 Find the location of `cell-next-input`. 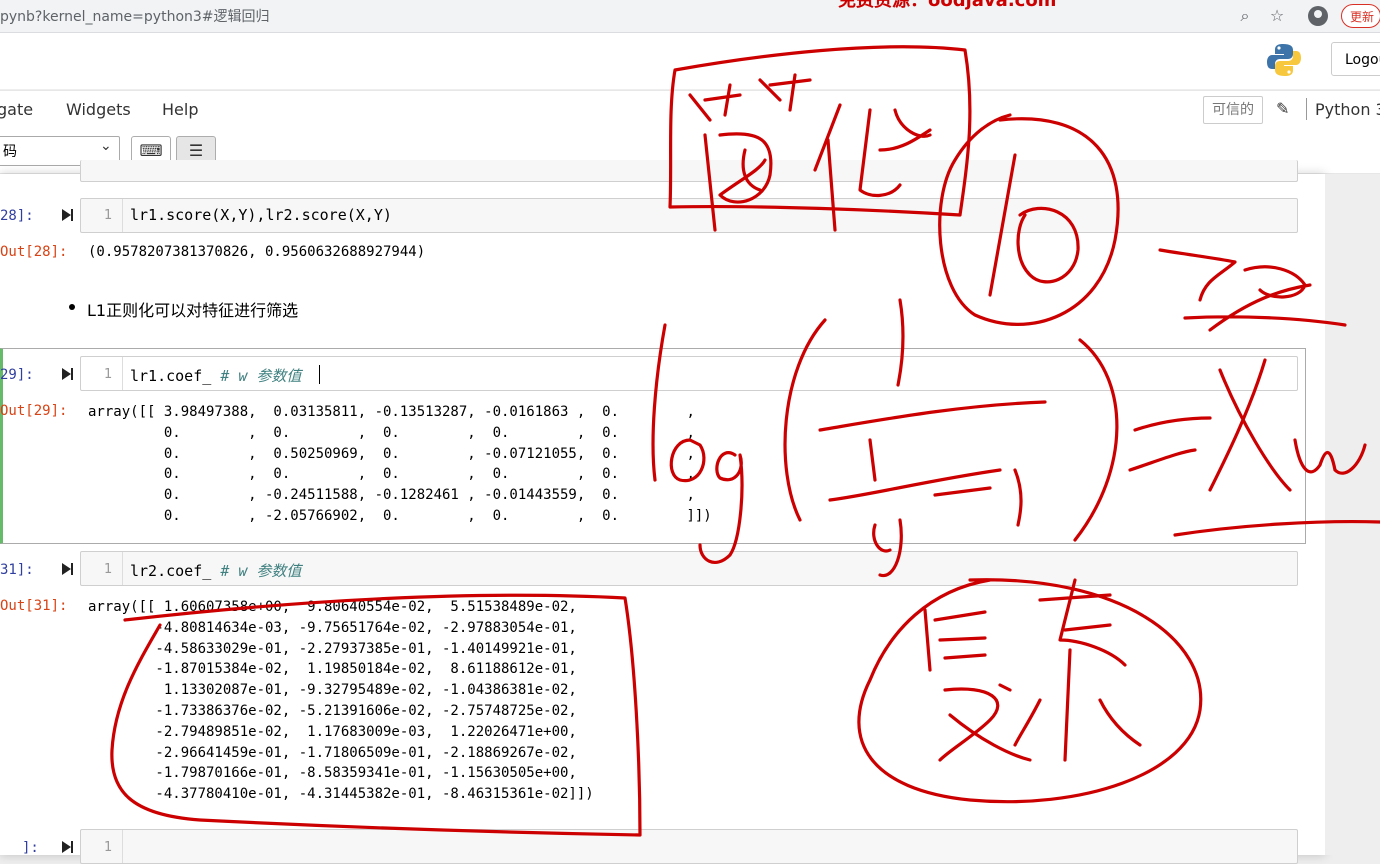

cell-next-input is located at coordinates (689, 846).